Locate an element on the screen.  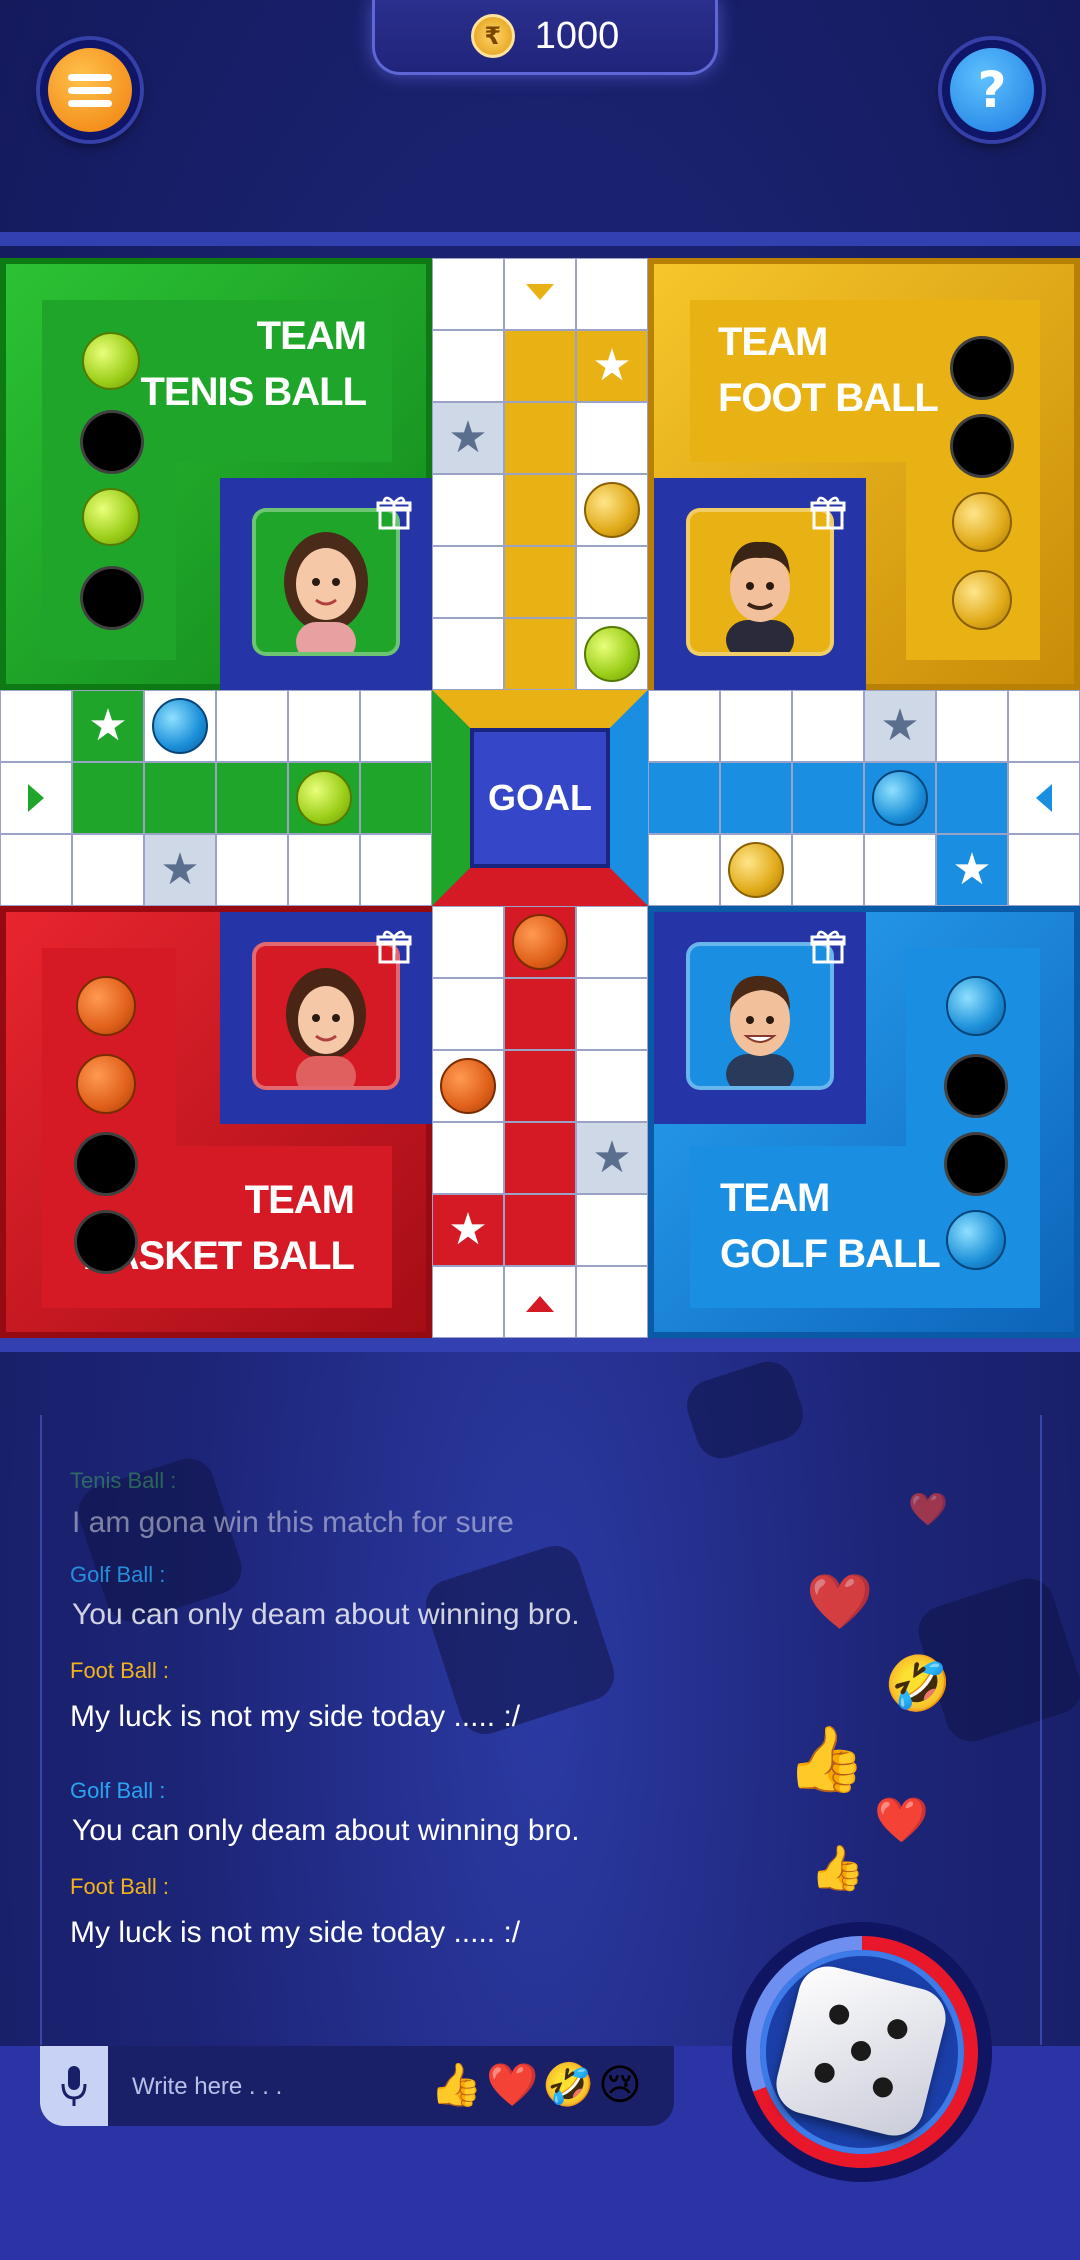
question-icon: ? is located at coordinates (992, 90).